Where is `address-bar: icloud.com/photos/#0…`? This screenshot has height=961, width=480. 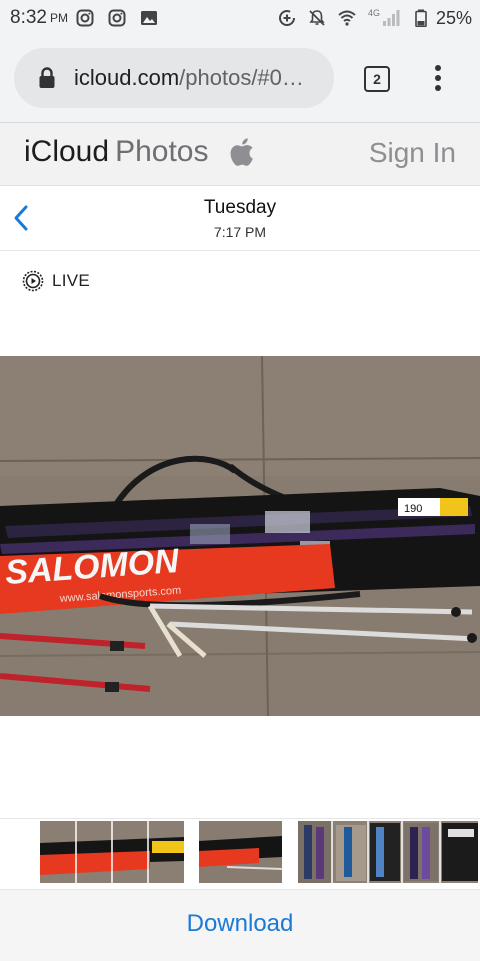
address-bar: icloud.com/photos/#0… is located at coordinates (174, 78).